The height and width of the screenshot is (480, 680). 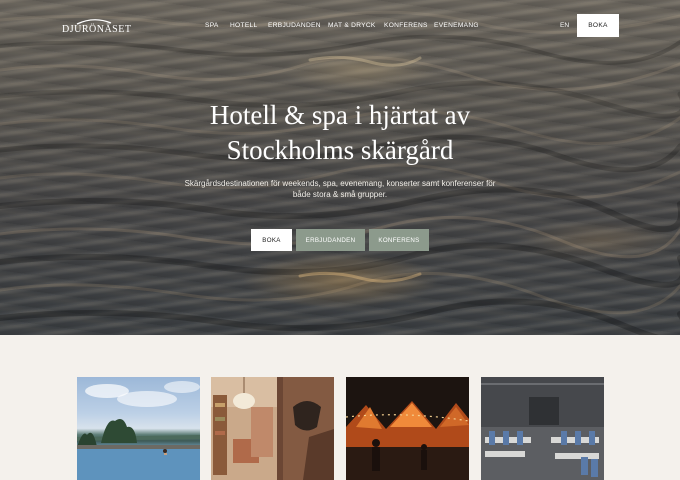 What do you see at coordinates (399, 240) in the screenshot?
I see `hero-conference-button: KONFERENS` at bounding box center [399, 240].